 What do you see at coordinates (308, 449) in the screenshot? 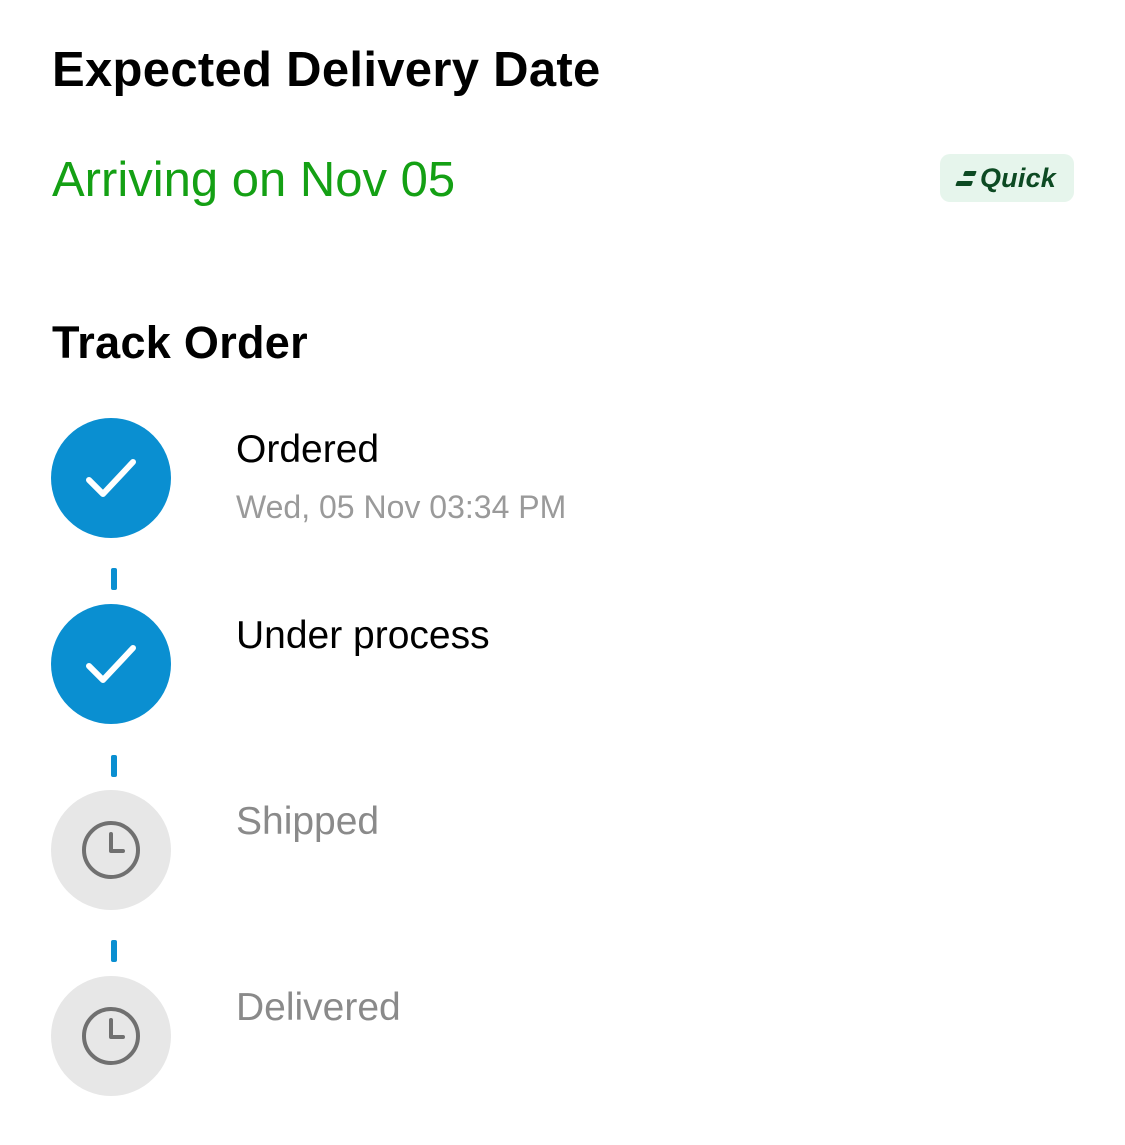
I see `step-ordered-label: Ordered` at bounding box center [308, 449].